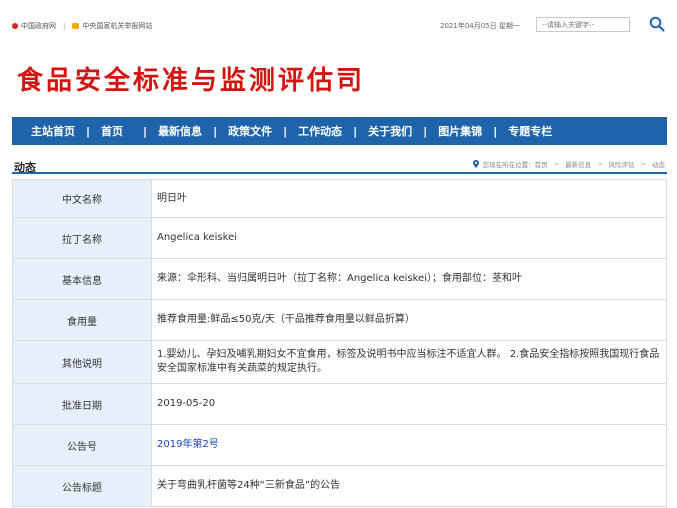 The height and width of the screenshot is (508, 677). I want to click on row-label: 批准日期, so click(82, 404).